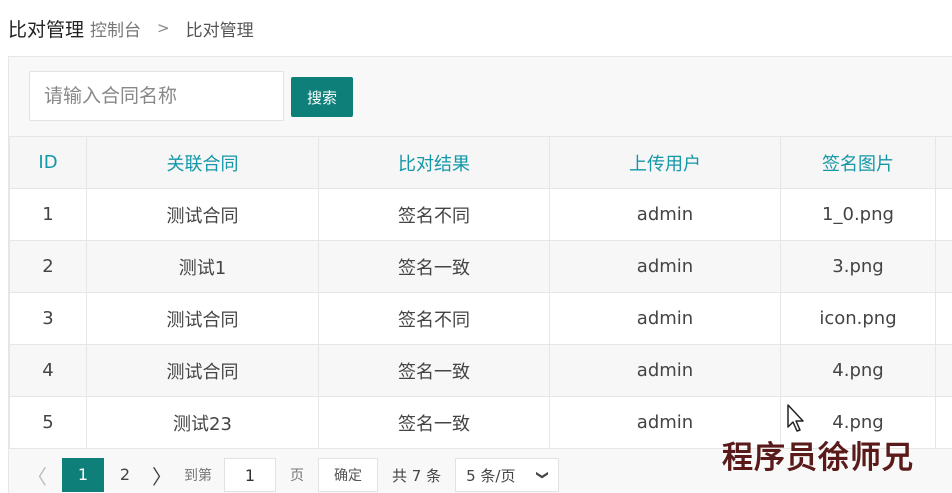 Image resolution: width=952 pixels, height=493 pixels. I want to click on goto-confirm-button: 确定, so click(348, 475).